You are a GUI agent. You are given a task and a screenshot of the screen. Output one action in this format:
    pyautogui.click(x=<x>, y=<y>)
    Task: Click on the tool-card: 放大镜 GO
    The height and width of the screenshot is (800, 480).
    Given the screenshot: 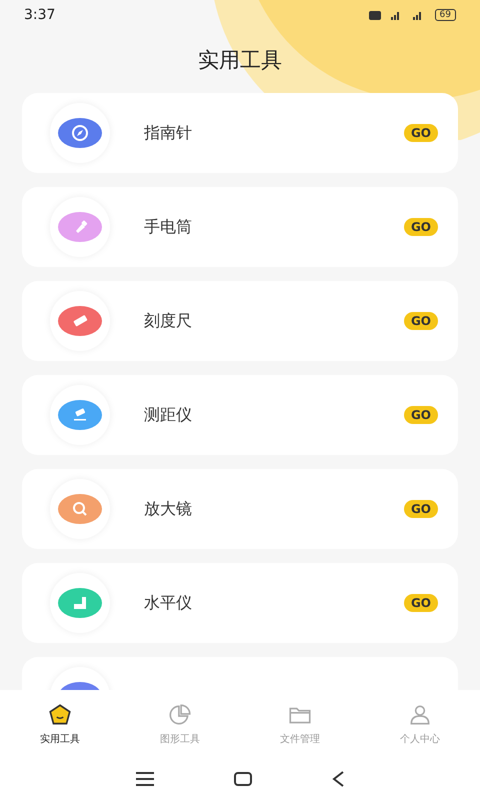 What is the action you would take?
    pyautogui.click(x=240, y=509)
    